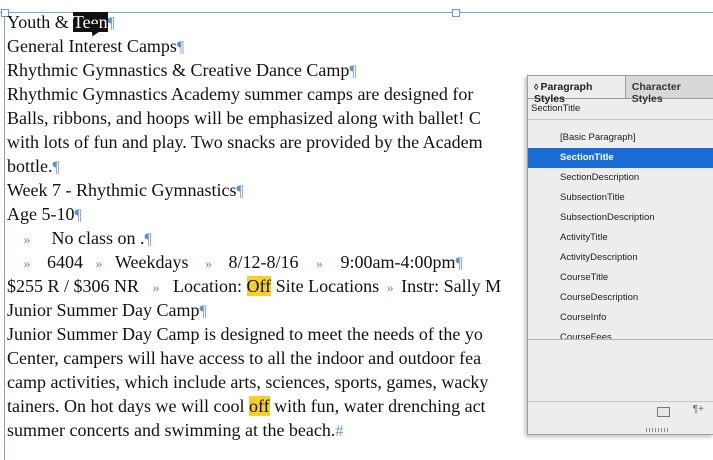 The height and width of the screenshot is (460, 713). I want to click on paragraph-text: Age 5-10, so click(41, 214).